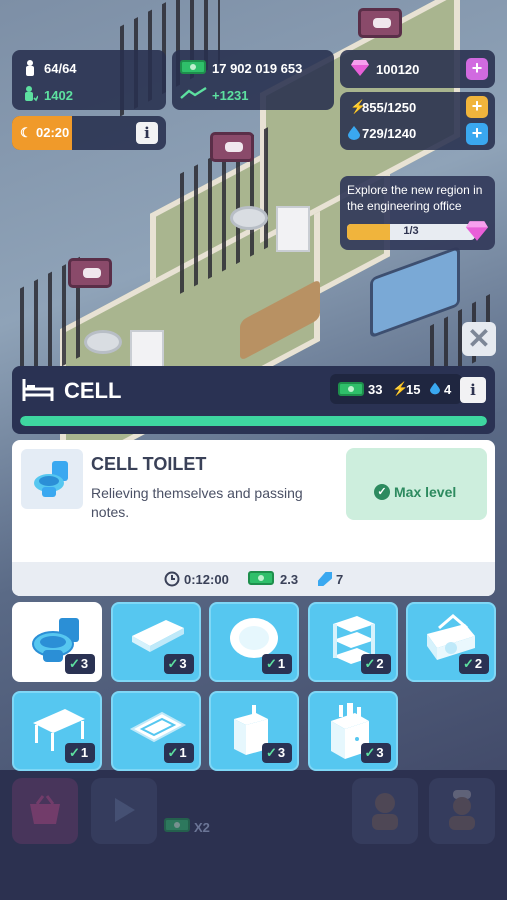 The height and width of the screenshot is (900, 507). Describe the element at coordinates (253, 400) in the screenshot. I see `room-header: CELL 33 ⚡ 15 4 i` at that location.